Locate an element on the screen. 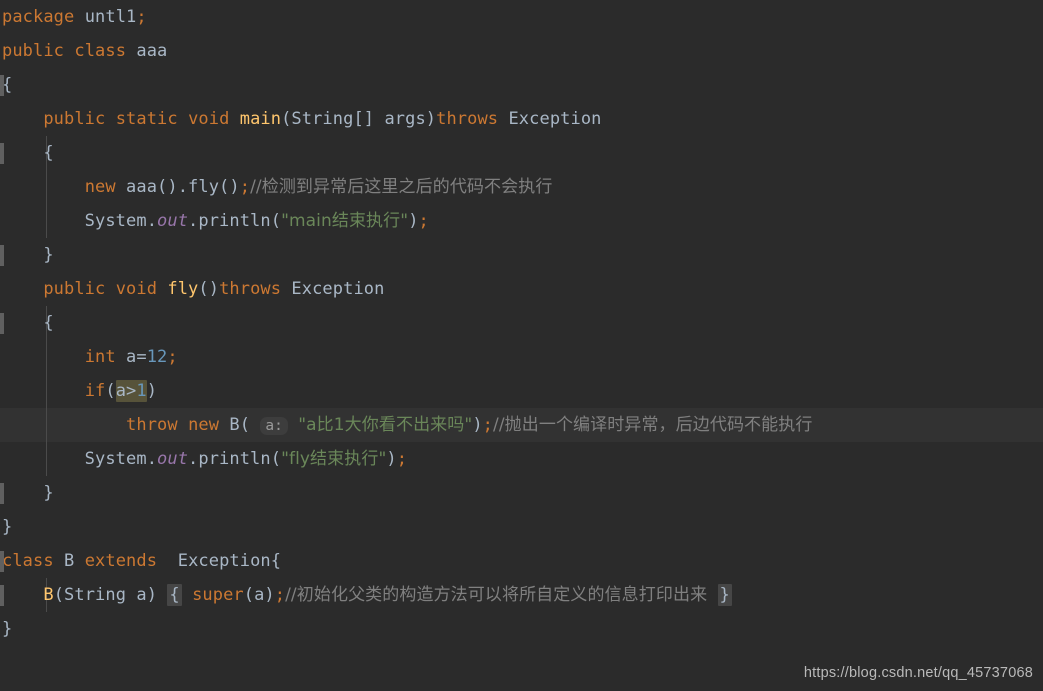  code-line: public void fly()throws Exception is located at coordinates (521, 289).